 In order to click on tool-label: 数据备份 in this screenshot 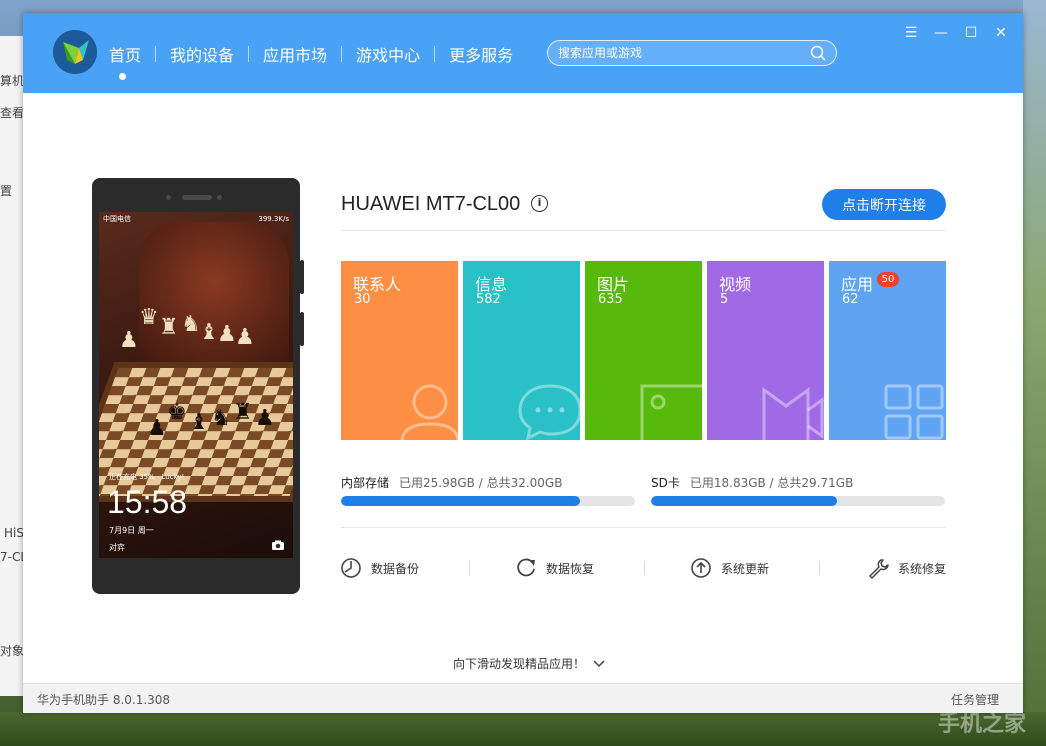, I will do `click(395, 568)`.